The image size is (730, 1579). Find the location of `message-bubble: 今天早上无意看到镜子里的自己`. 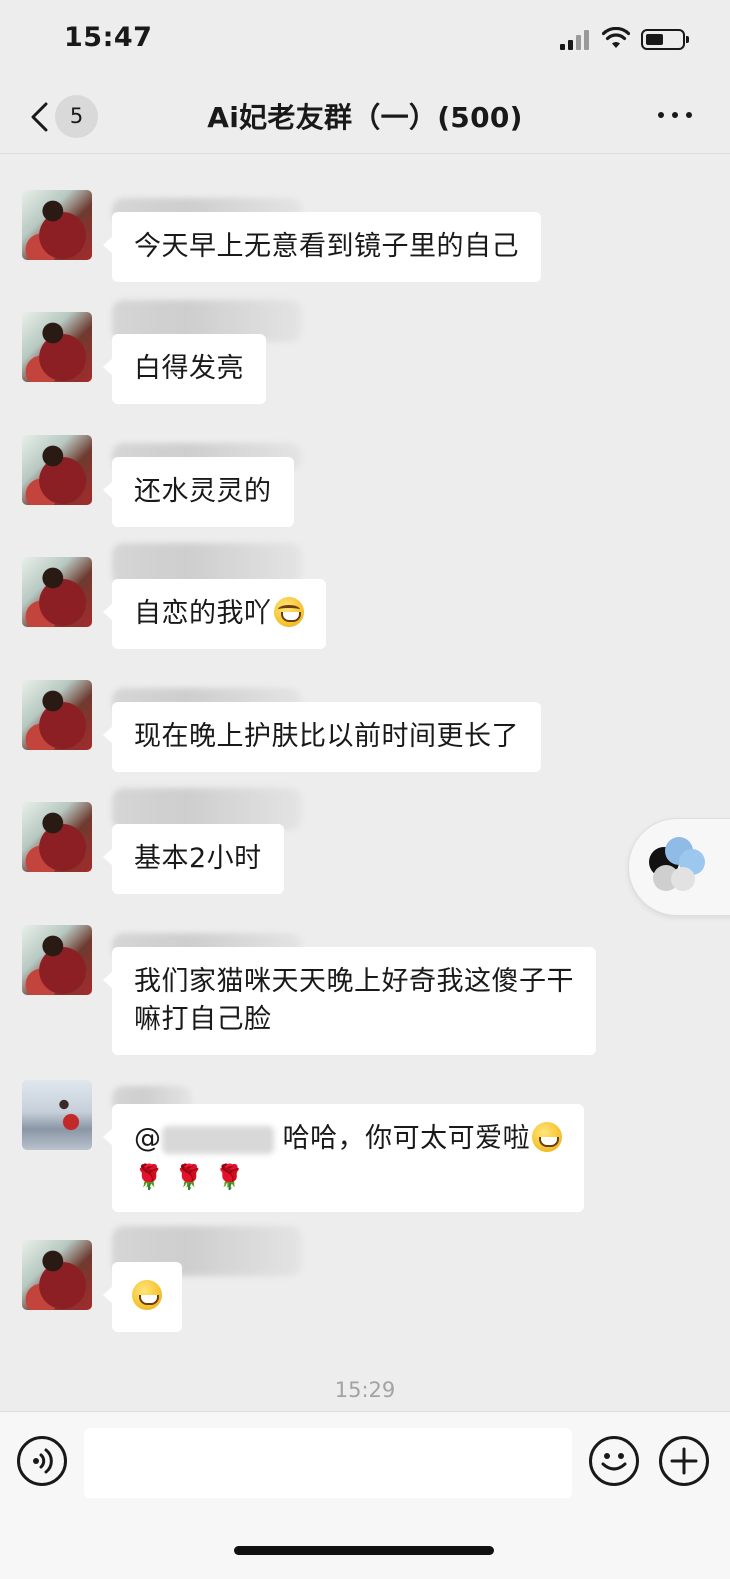

message-bubble: 今天早上无意看到镜子里的自己 is located at coordinates (322, 247).